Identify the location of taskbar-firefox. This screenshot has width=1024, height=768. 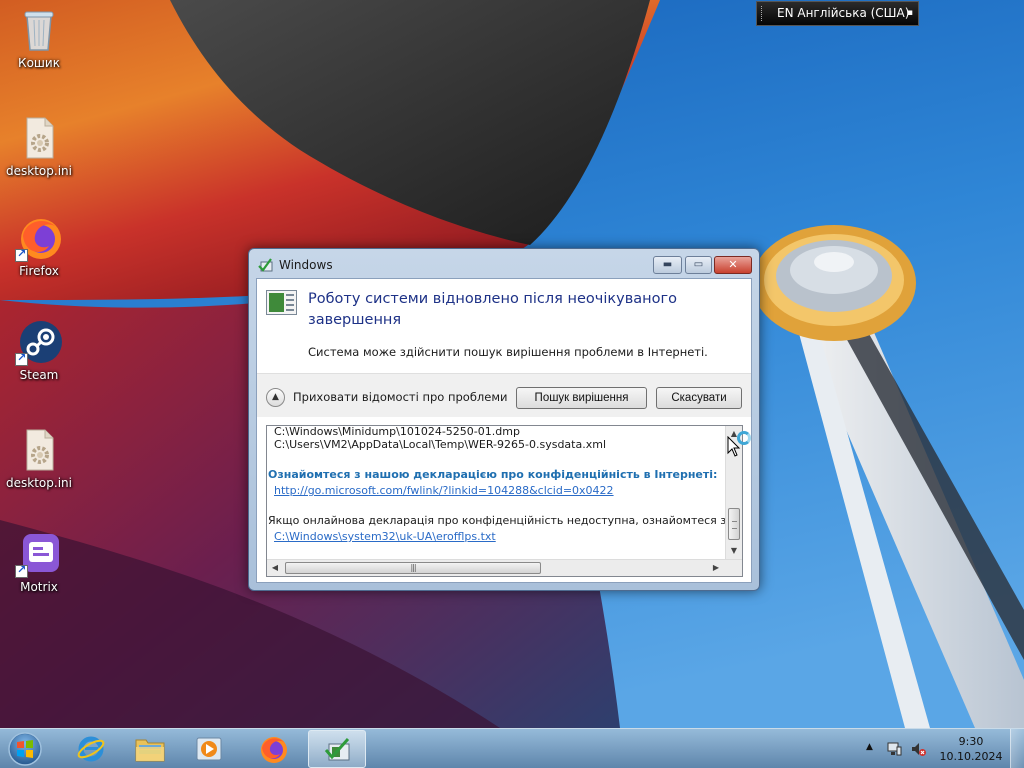
(273, 749).